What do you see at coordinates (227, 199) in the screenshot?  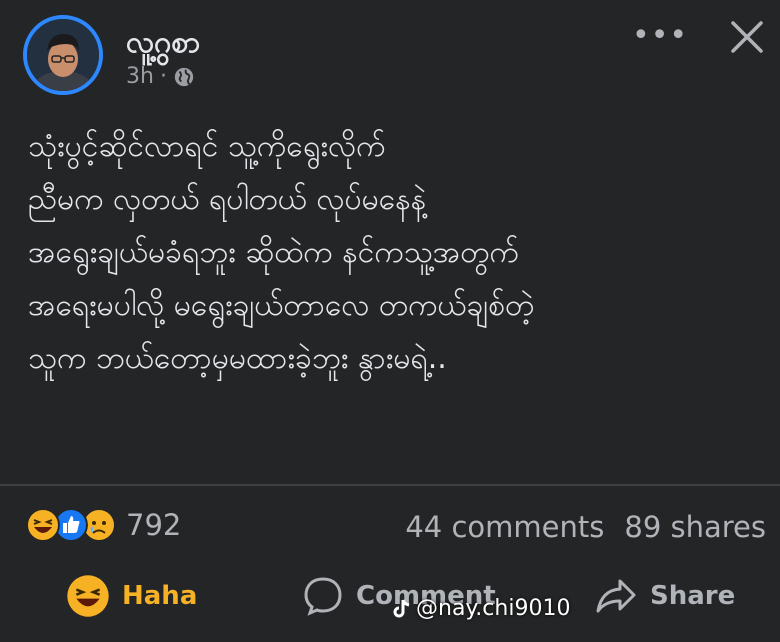 I see `post-line: ညီမက လှတယ် ရပါတယ် လုပ်မနေနဲ့` at bounding box center [227, 199].